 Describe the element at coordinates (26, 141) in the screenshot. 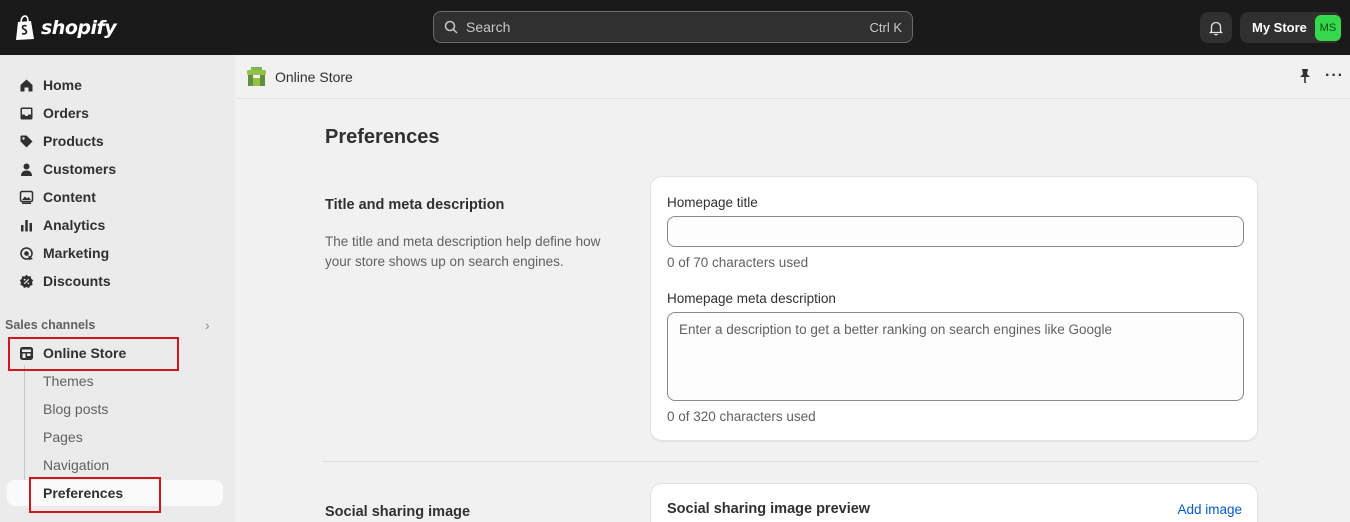

I see `tag-icon` at that location.